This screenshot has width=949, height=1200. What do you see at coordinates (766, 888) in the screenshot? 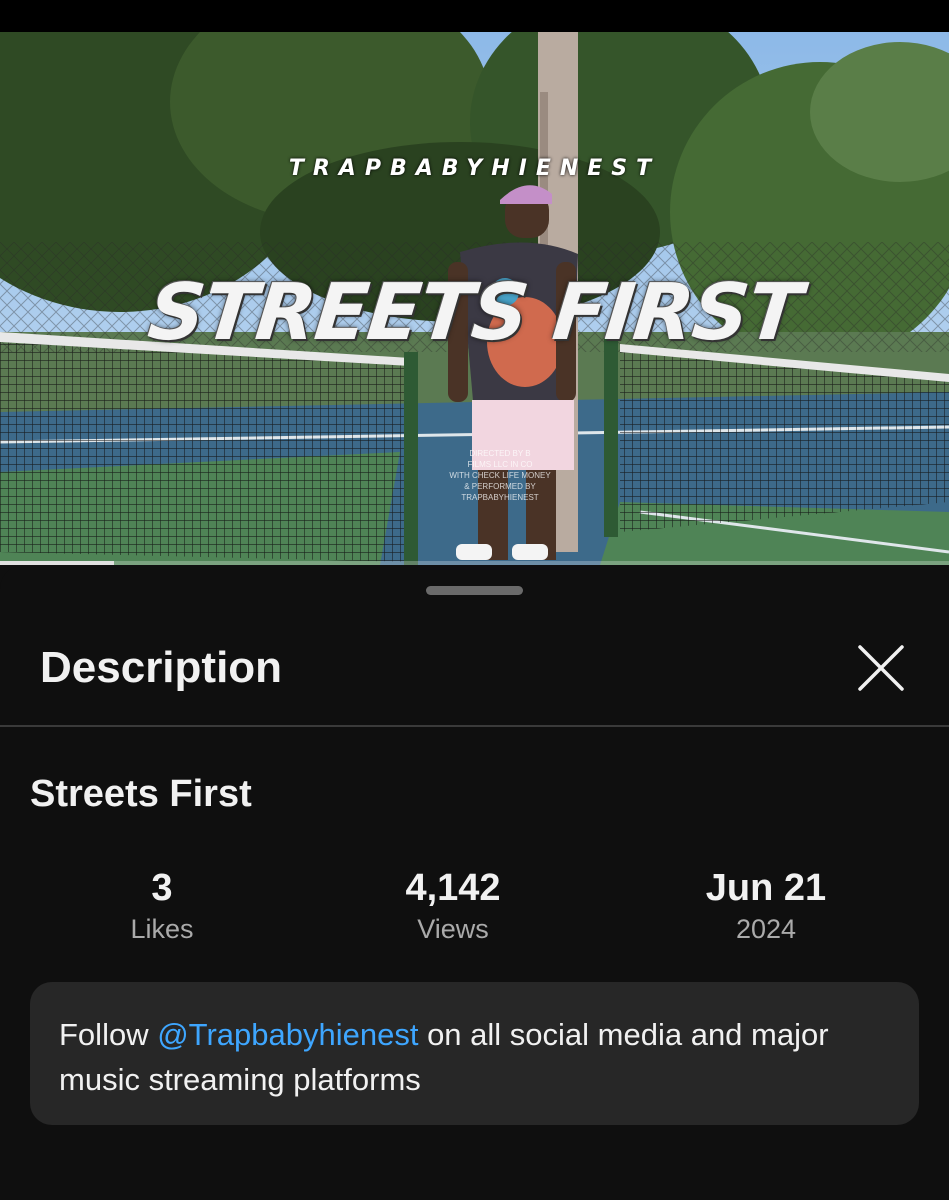
I see `publish-date: Jun 21` at bounding box center [766, 888].